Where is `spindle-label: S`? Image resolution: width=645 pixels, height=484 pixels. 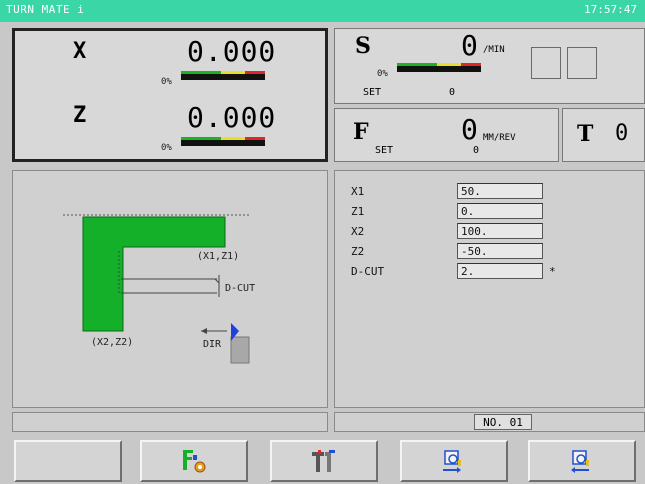 spindle-label: S is located at coordinates (363, 46).